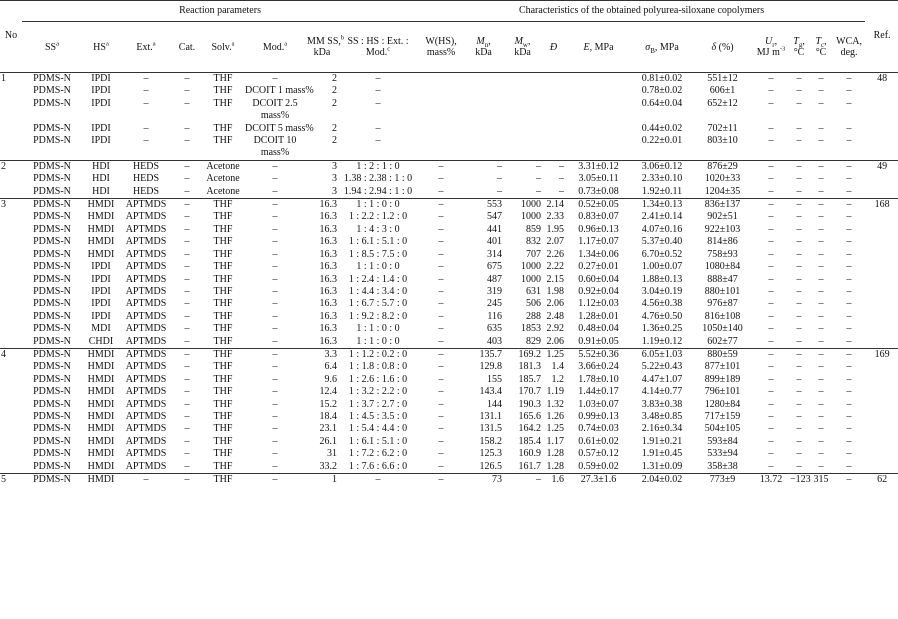 This screenshot has width=898, height=619. What do you see at coordinates (378, 379) in the screenshot?
I see `cell-ratio: 1 : 2.6 : 1.6 : 0` at bounding box center [378, 379].